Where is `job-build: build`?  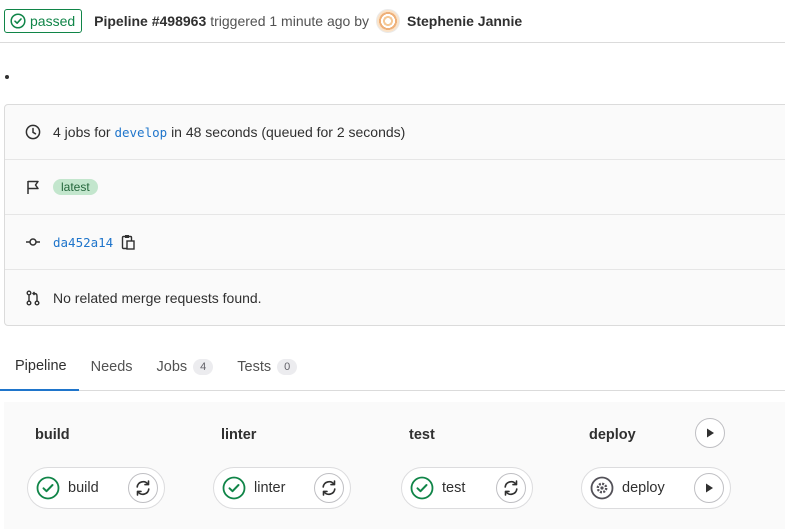 job-build: build is located at coordinates (96, 488).